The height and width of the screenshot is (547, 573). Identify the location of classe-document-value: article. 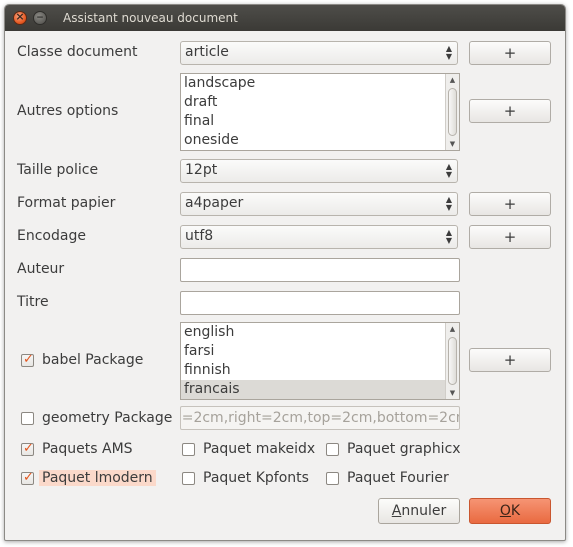
(207, 52).